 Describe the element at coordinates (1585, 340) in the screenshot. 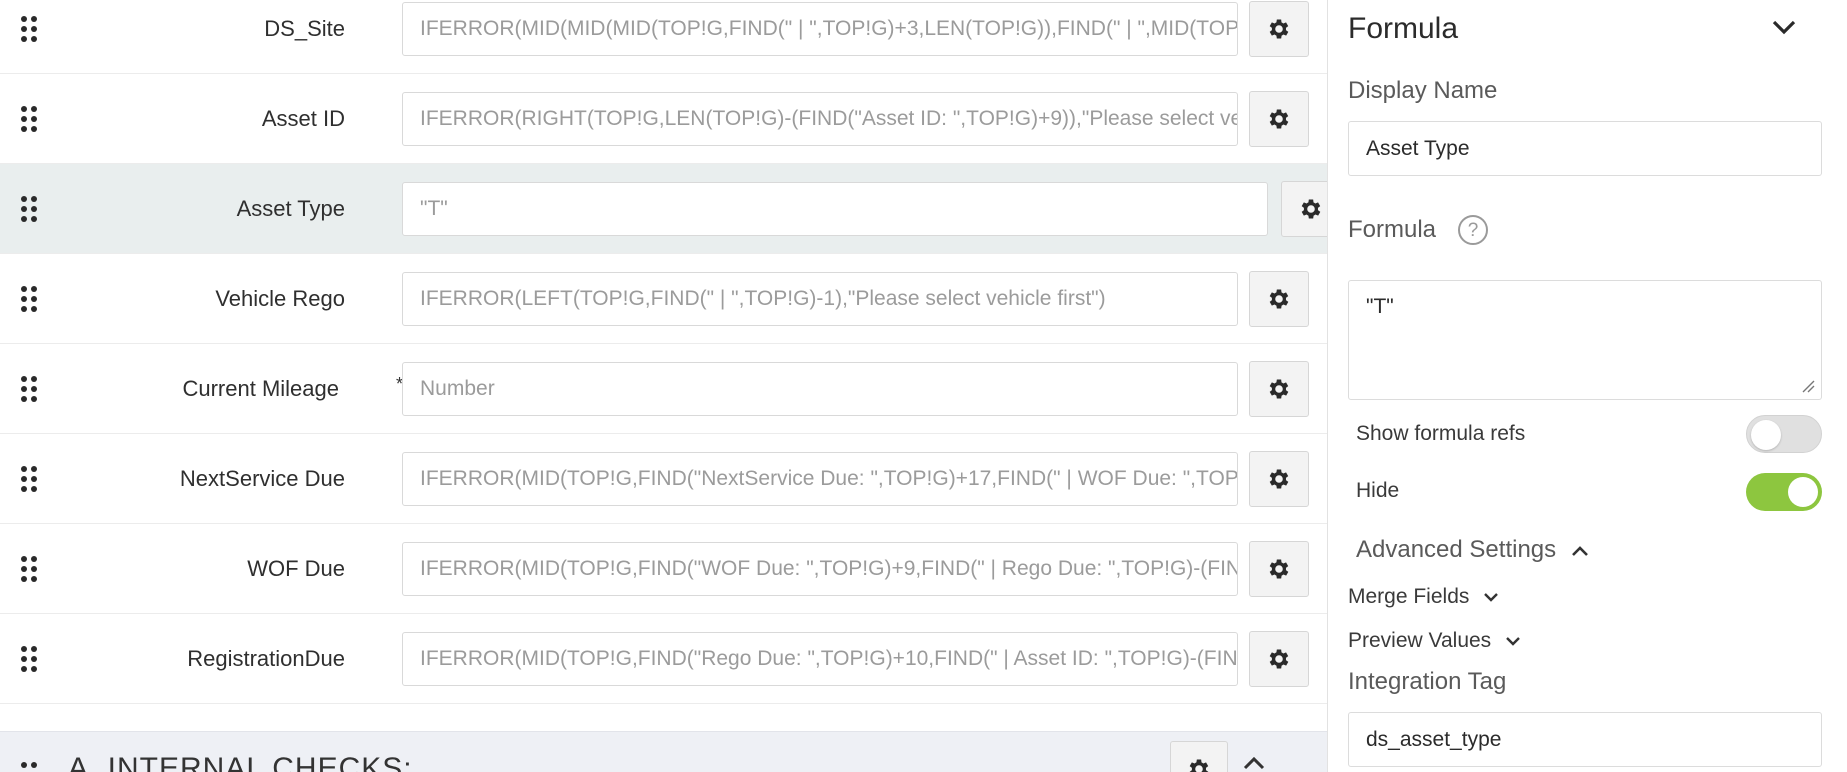

I see `formula-textarea: "T"` at that location.